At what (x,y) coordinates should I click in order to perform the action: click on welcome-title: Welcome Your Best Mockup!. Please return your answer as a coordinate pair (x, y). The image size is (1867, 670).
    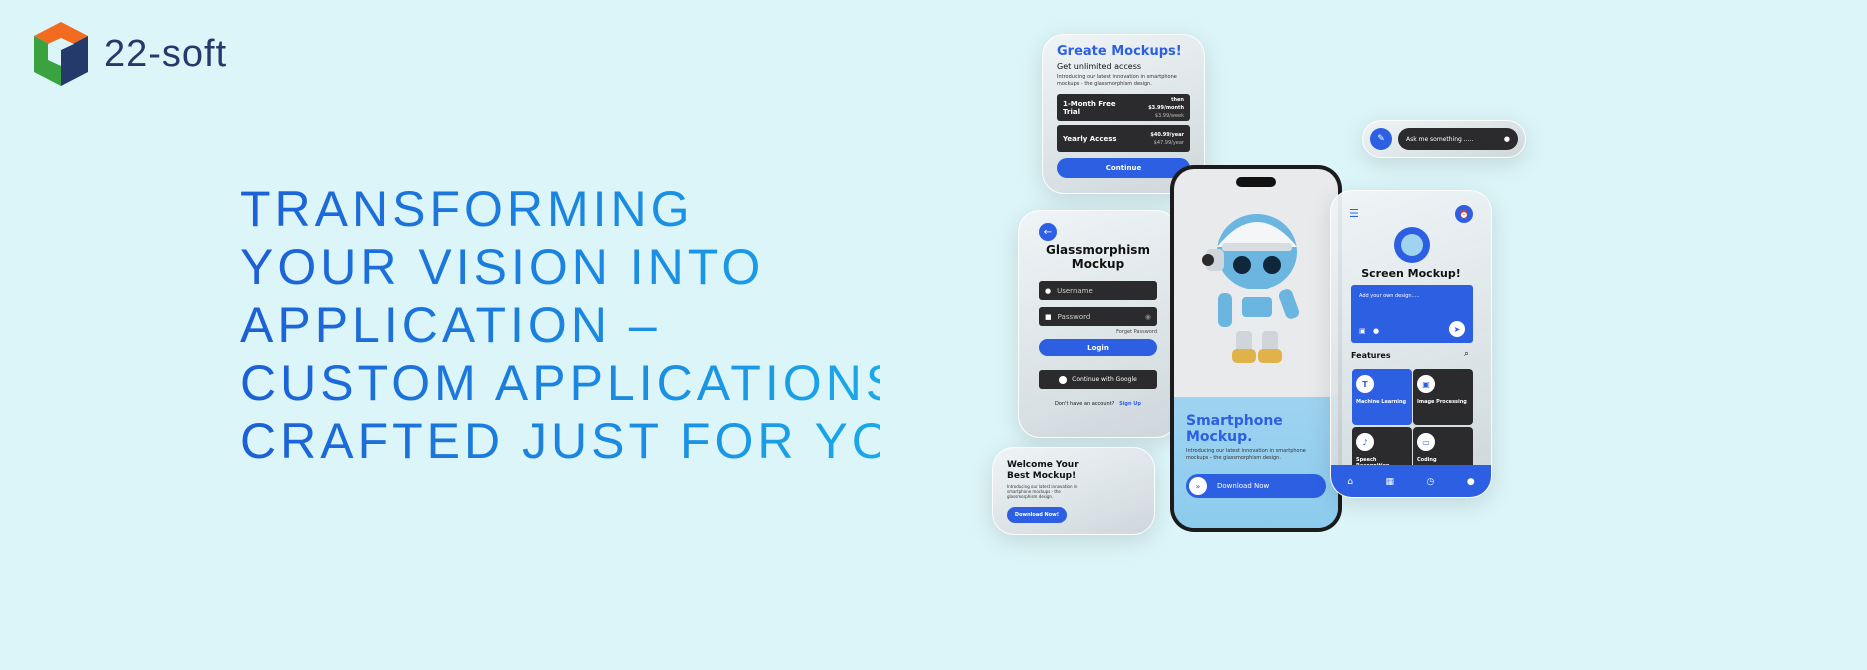
    Looking at the image, I should click on (1043, 470).